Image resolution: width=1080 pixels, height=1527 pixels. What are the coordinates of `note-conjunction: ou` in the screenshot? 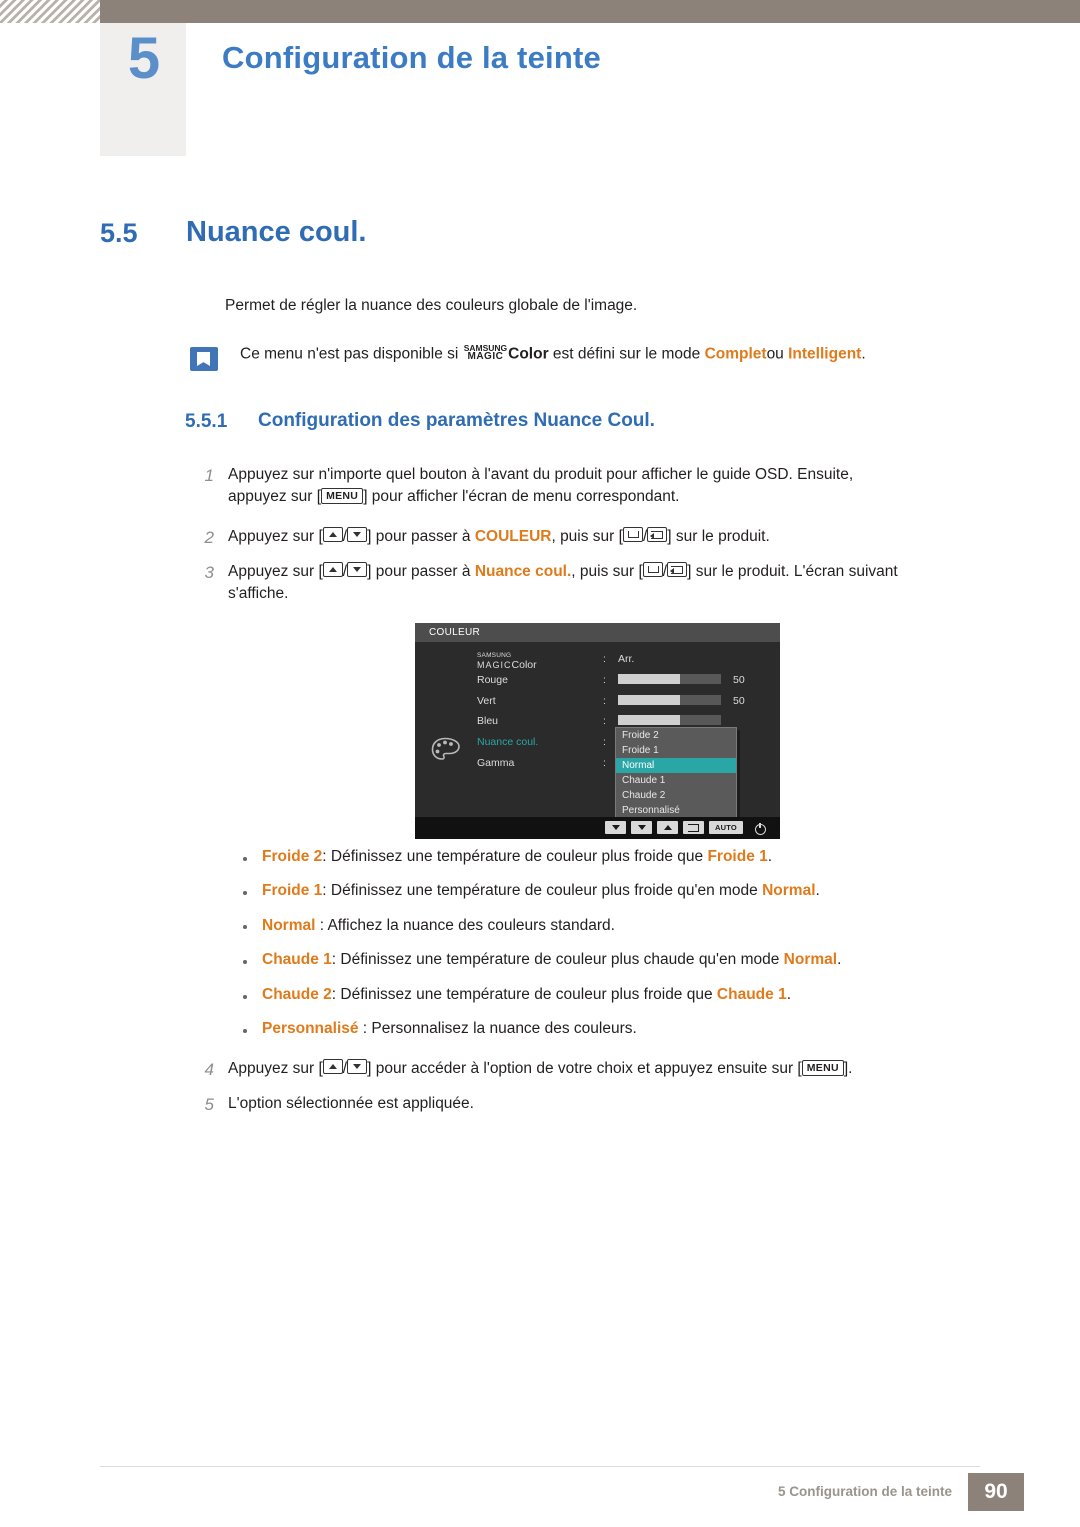 It's located at (775, 354).